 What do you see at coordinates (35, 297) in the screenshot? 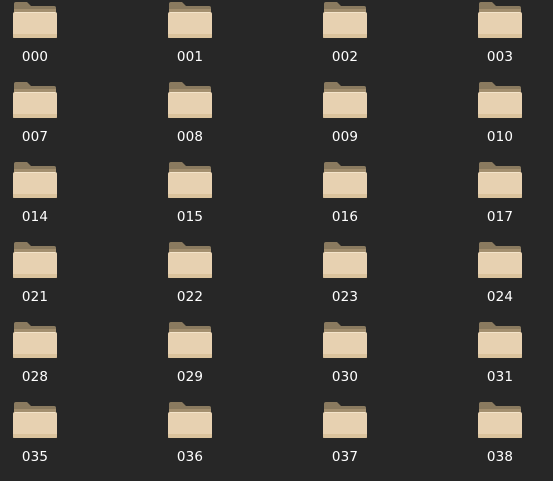
I see `folder-name-label: 021` at bounding box center [35, 297].